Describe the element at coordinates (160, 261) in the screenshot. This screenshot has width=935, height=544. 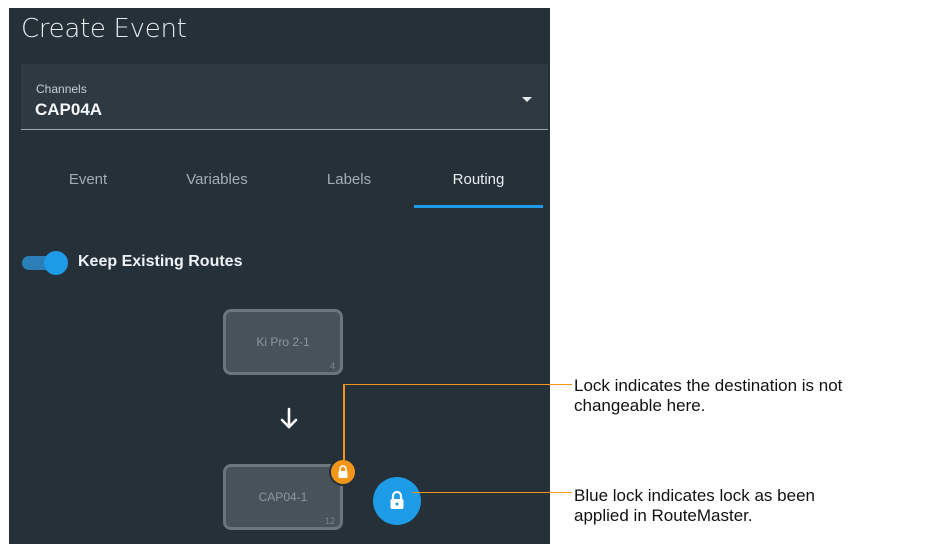
I see `keep-existing-routes-label: Keep Existing Routes` at that location.